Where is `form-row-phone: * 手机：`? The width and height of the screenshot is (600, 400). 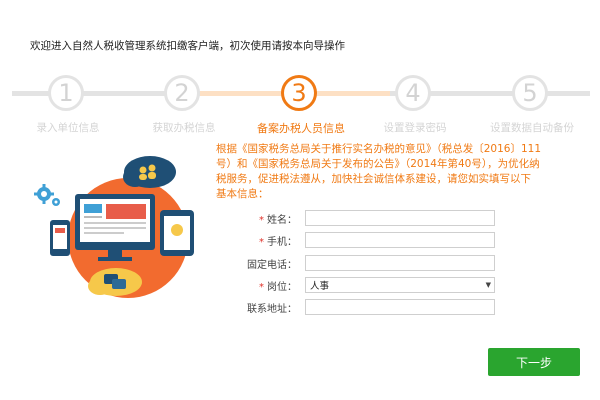
form-row-phone: * 手机： is located at coordinates (362, 240).